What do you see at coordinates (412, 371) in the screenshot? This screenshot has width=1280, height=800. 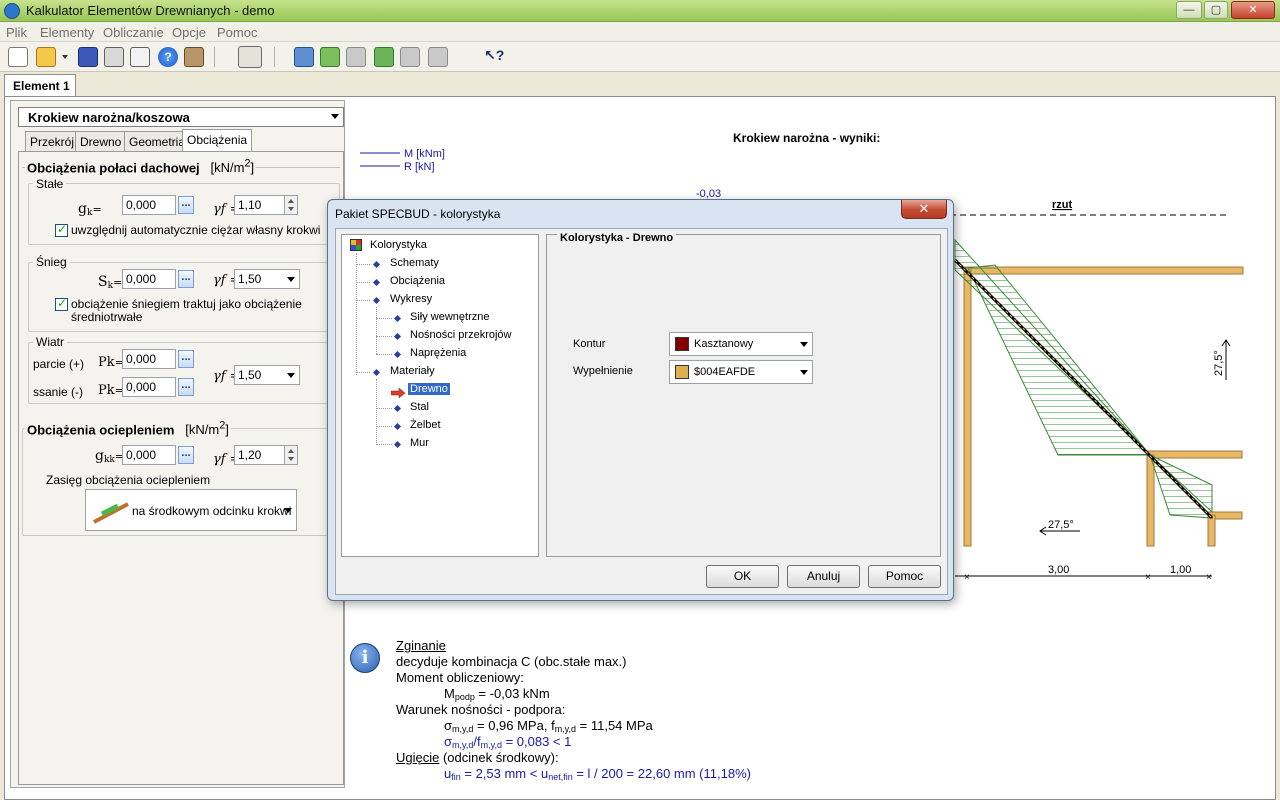 I see `tree-item-materialy: Materiały` at bounding box center [412, 371].